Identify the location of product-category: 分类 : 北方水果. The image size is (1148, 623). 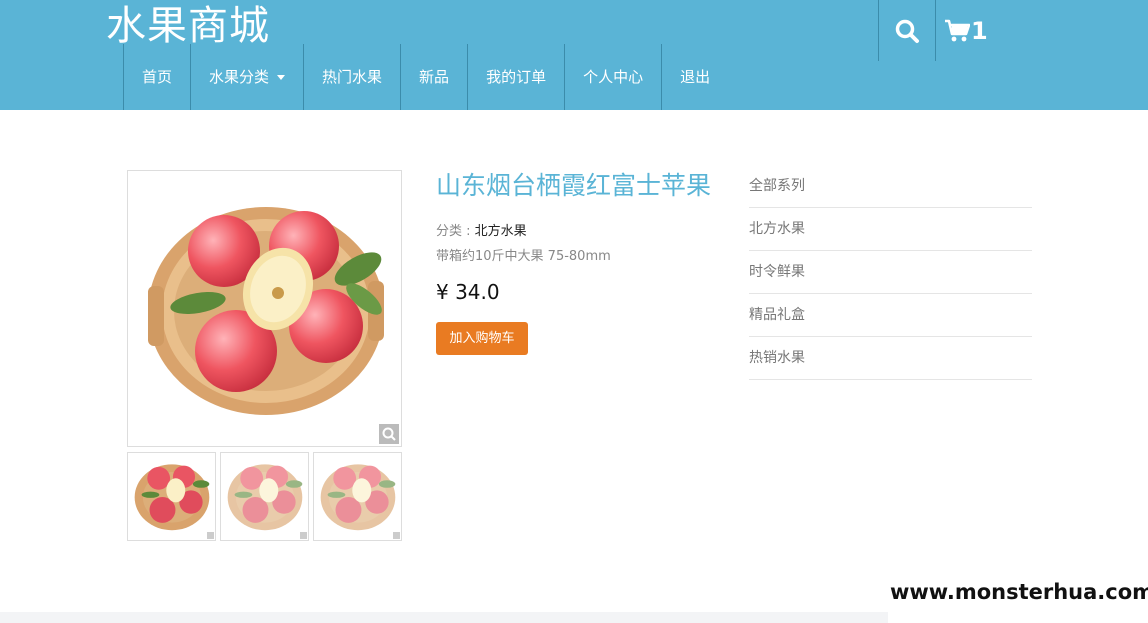
(481, 229).